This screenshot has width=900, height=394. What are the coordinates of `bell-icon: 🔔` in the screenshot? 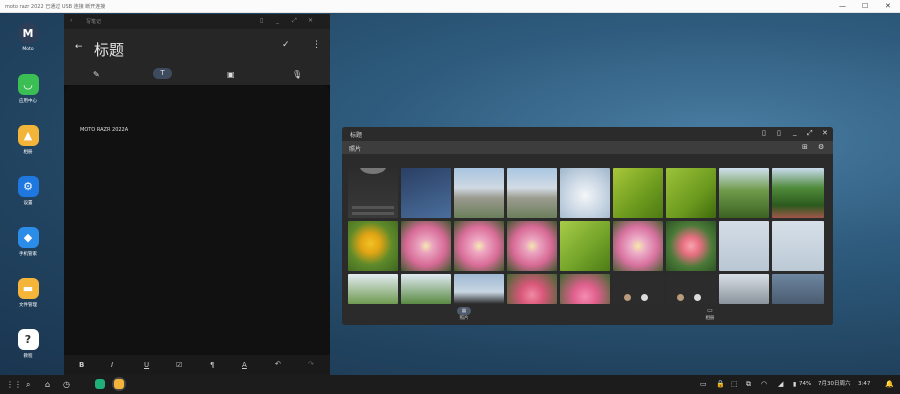 It's located at (889, 384).